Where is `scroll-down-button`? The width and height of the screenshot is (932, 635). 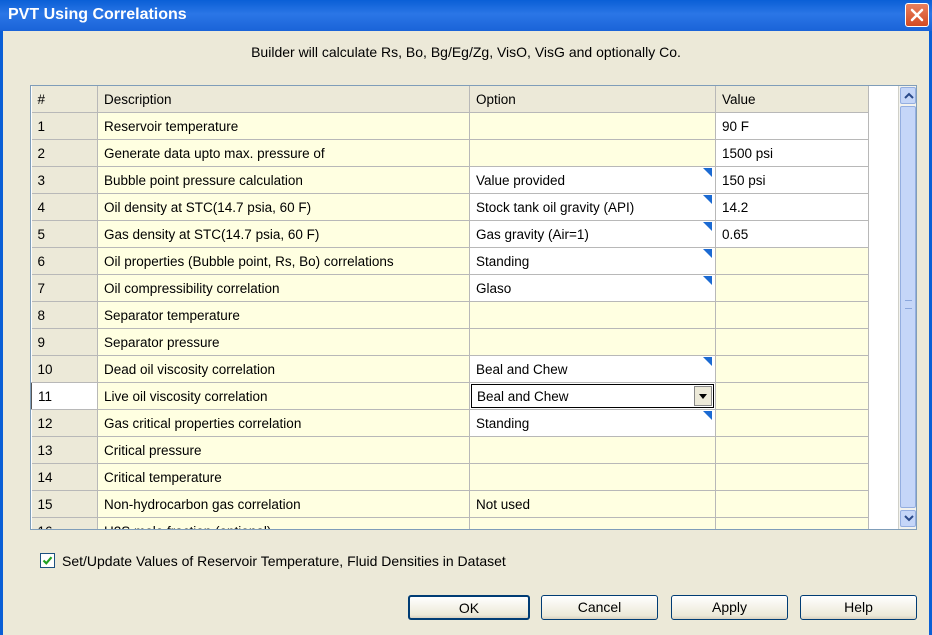
scroll-down-button is located at coordinates (908, 518).